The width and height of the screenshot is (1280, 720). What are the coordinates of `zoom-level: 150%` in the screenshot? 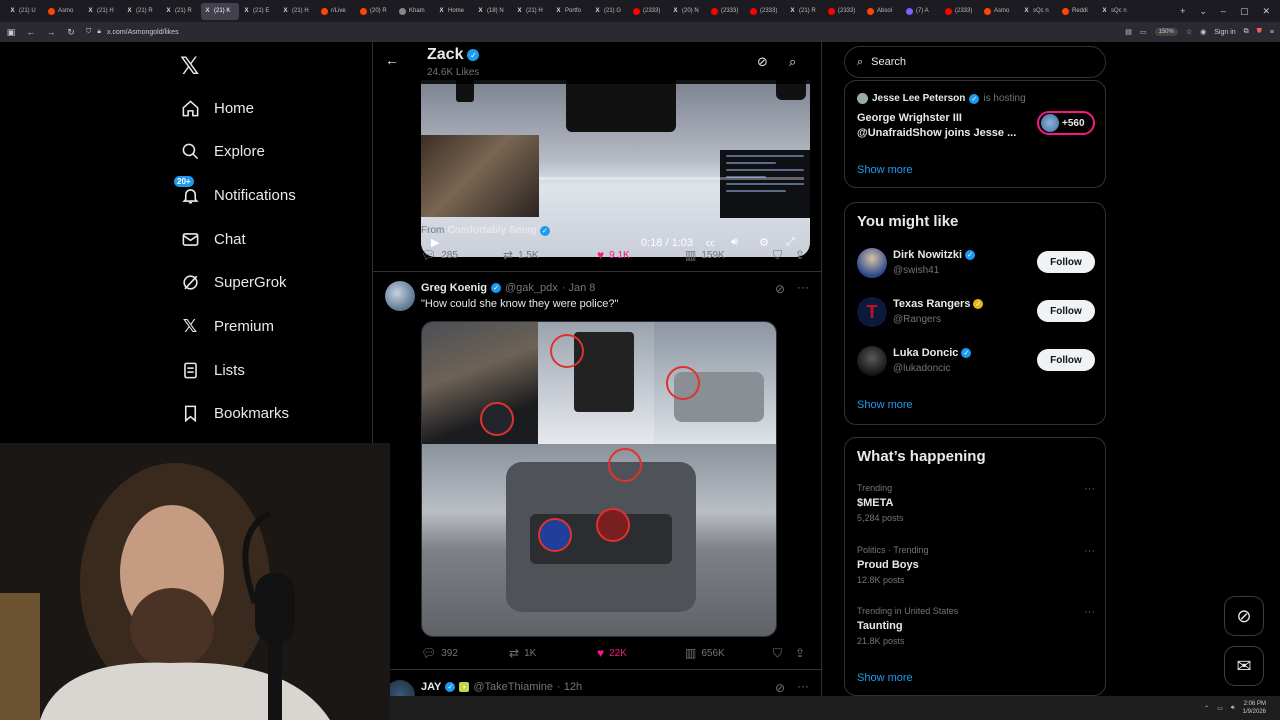 It's located at (1166, 32).